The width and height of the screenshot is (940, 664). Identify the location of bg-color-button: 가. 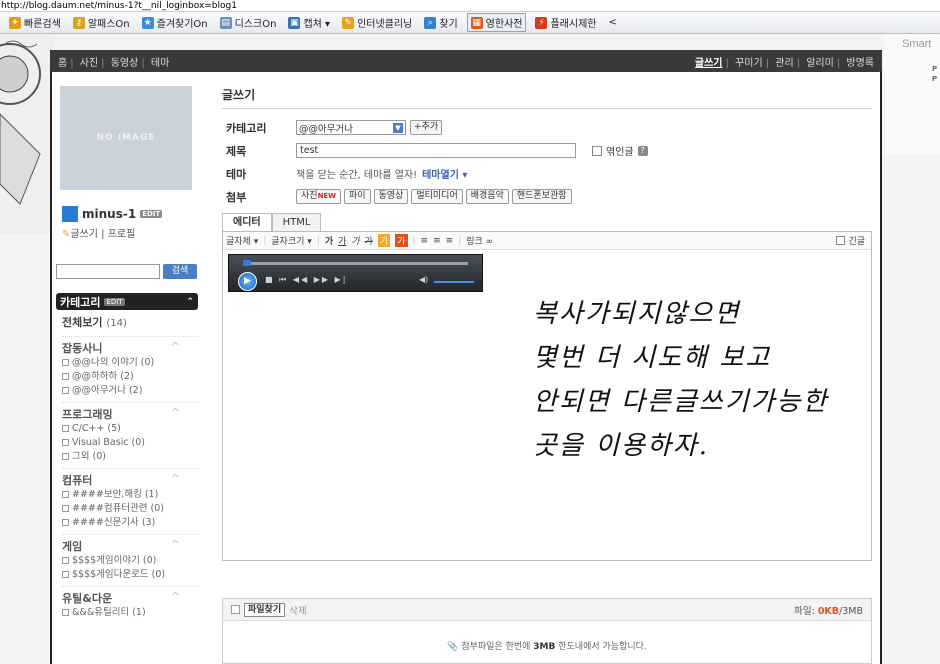
(401, 240).